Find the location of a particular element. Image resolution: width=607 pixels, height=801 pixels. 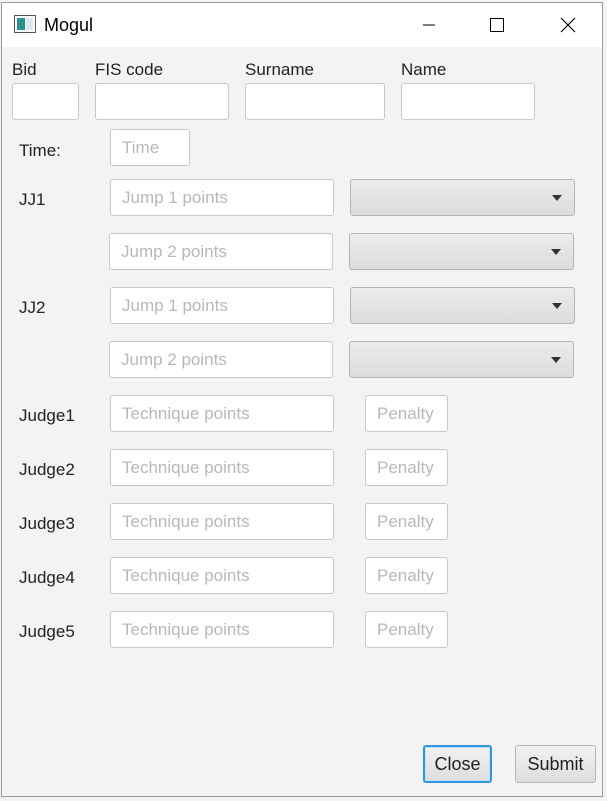

judge1-technique-input is located at coordinates (222, 413).